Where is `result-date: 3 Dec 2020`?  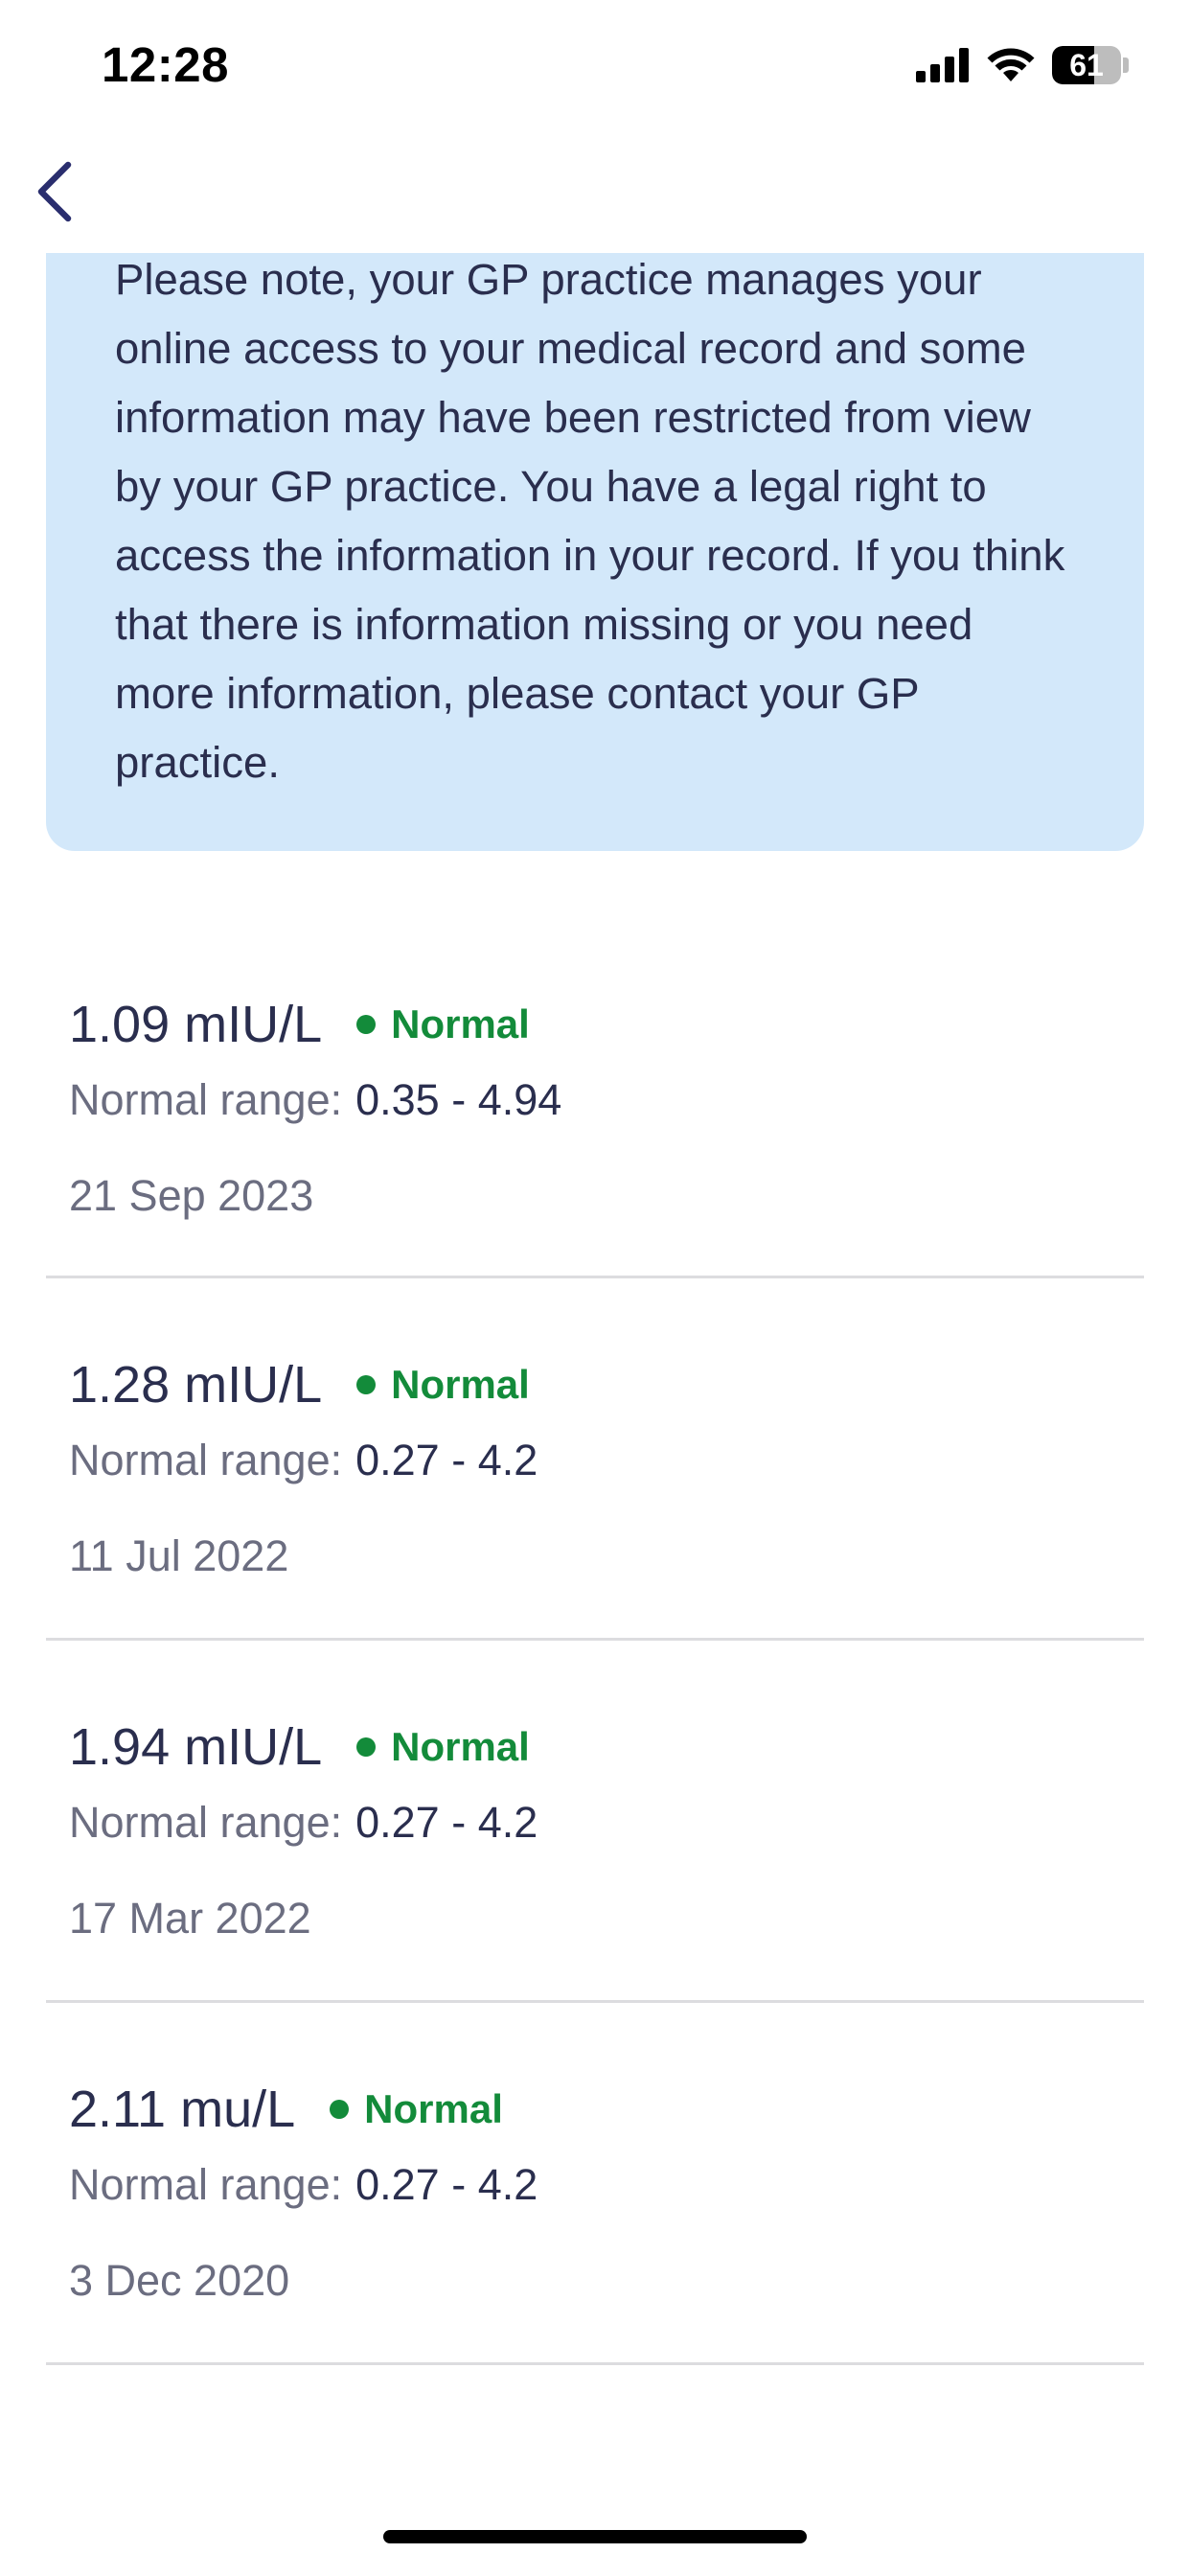 result-date: 3 Dec 2020 is located at coordinates (179, 2280).